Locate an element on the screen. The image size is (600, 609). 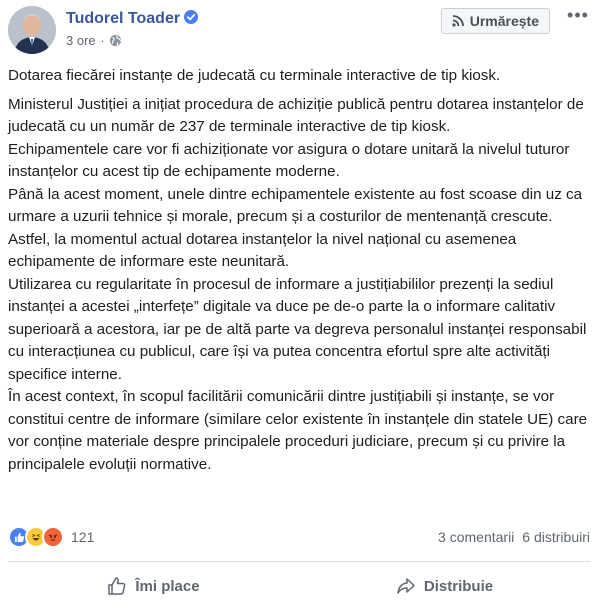
post-meta: 3 ore · is located at coordinates (94, 40).